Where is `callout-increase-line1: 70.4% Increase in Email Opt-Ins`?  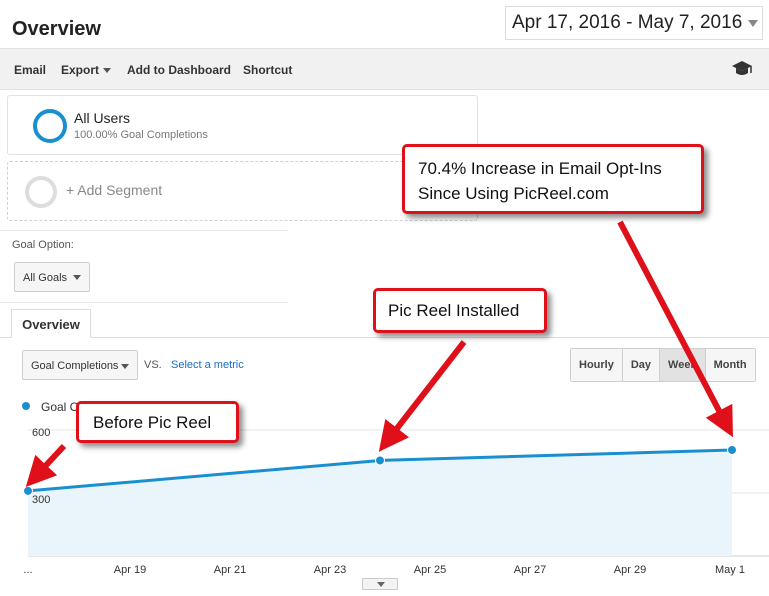
callout-increase-line1: 70.4% Increase in Email Opt-Ins is located at coordinates (540, 168).